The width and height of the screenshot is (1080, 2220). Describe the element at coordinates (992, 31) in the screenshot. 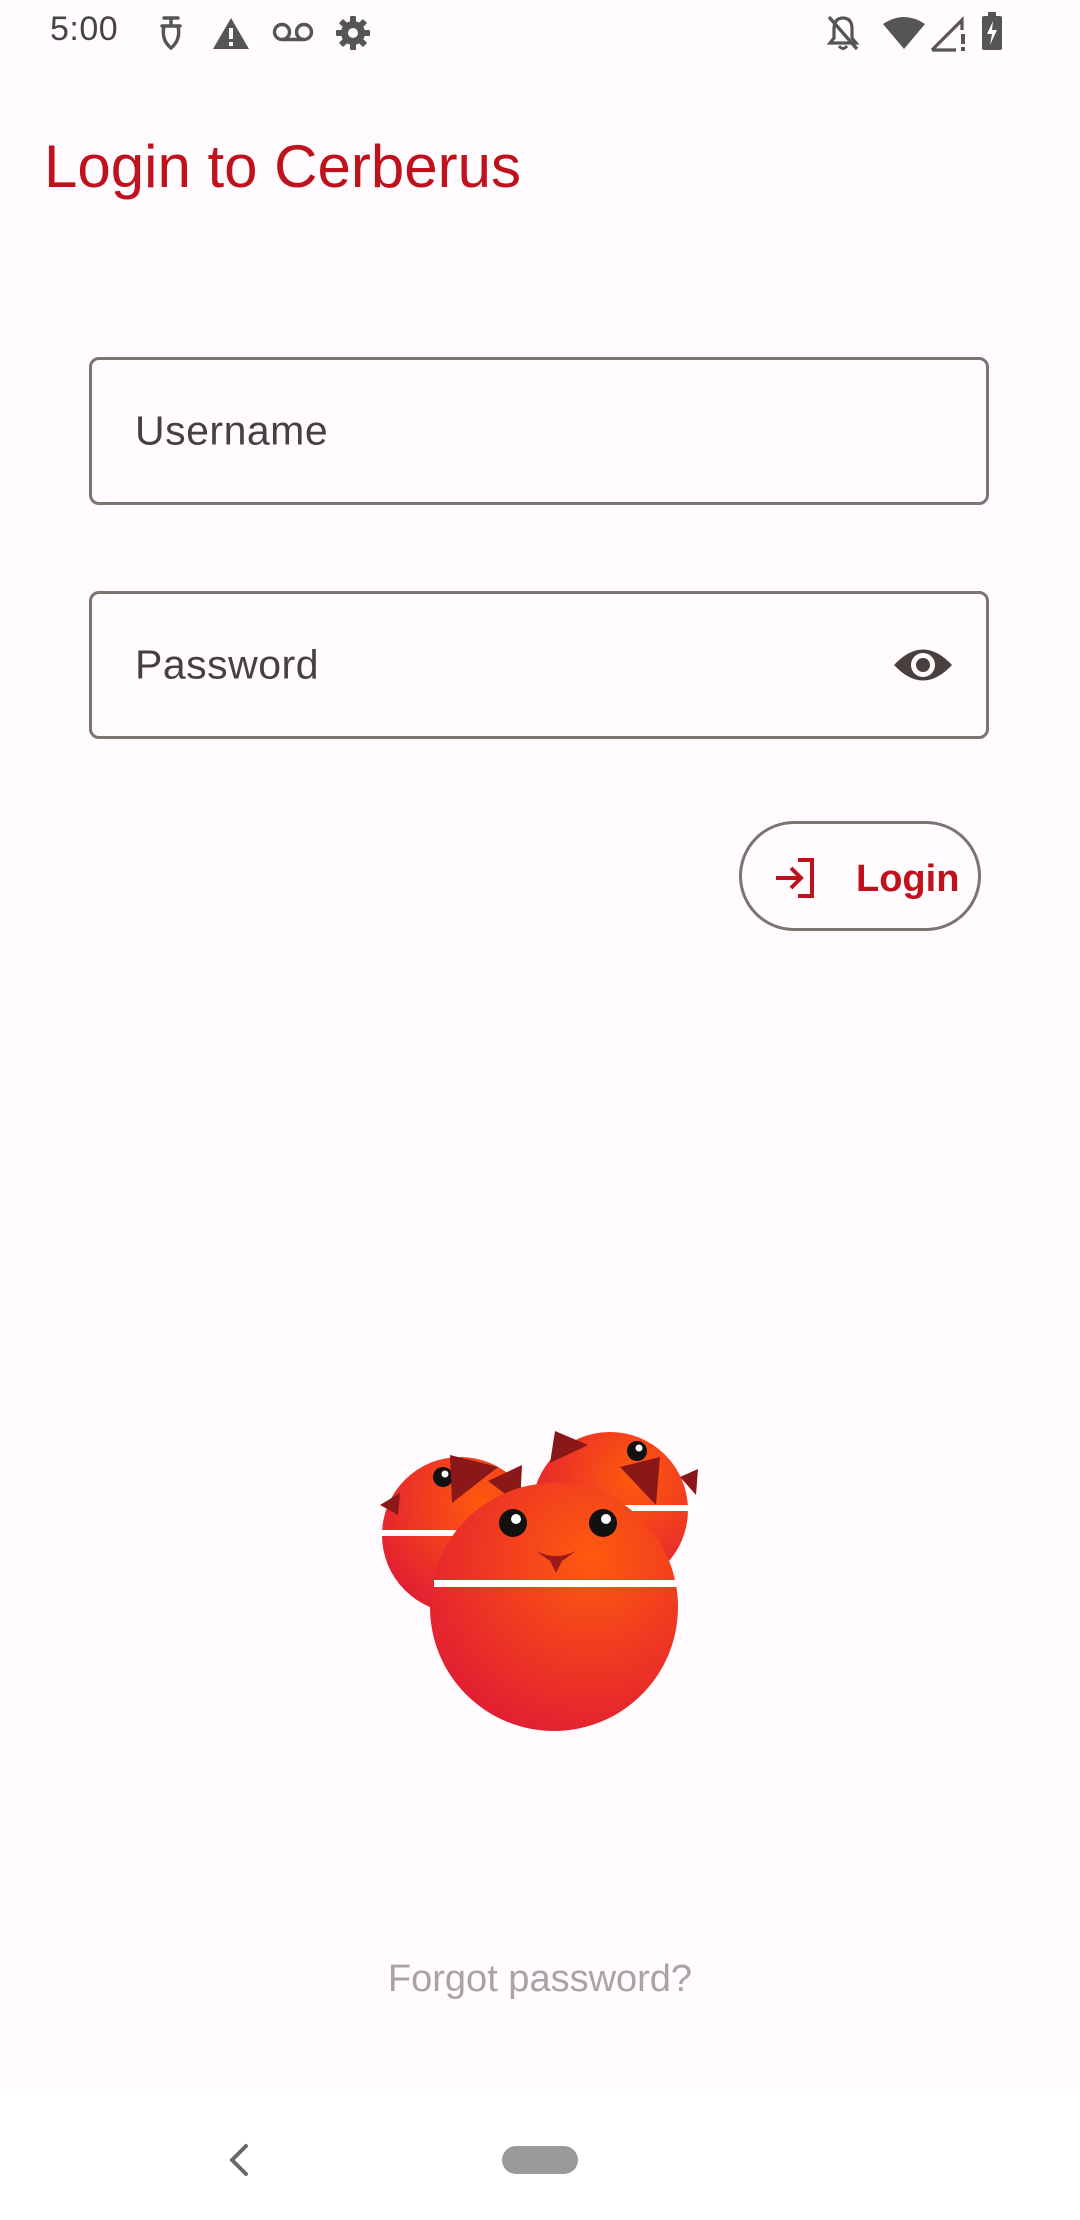

I see `battery-charging-icon` at that location.